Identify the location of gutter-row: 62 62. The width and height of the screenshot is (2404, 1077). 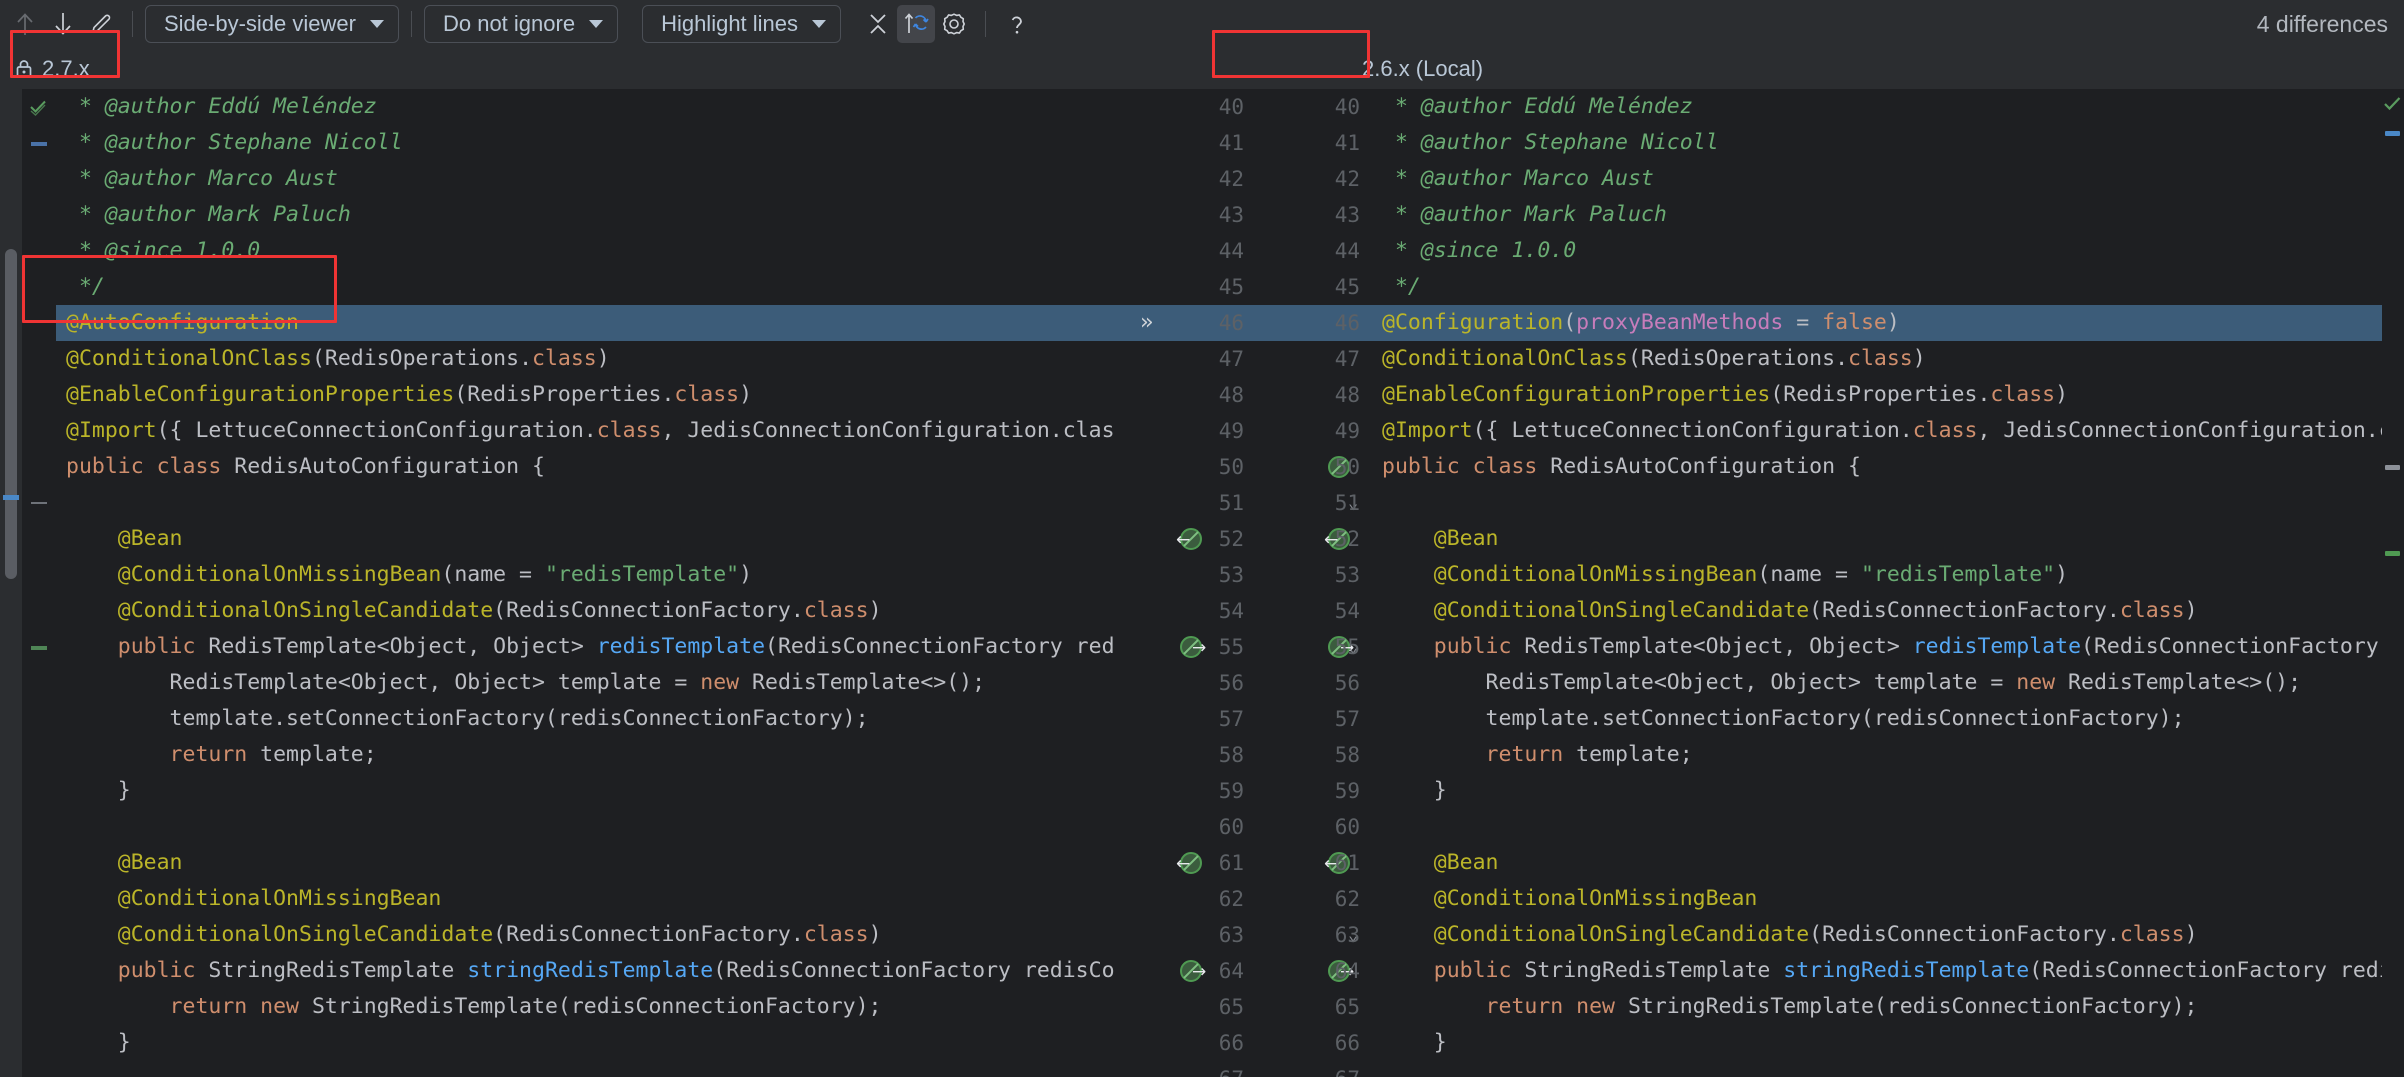
(1252, 899).